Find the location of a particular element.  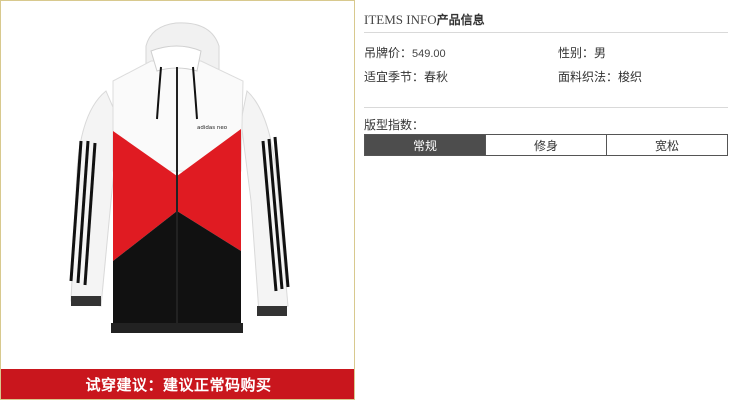

fit-suggestion-banner: 试穿建议：建议正常码购买 is located at coordinates (177, 384).